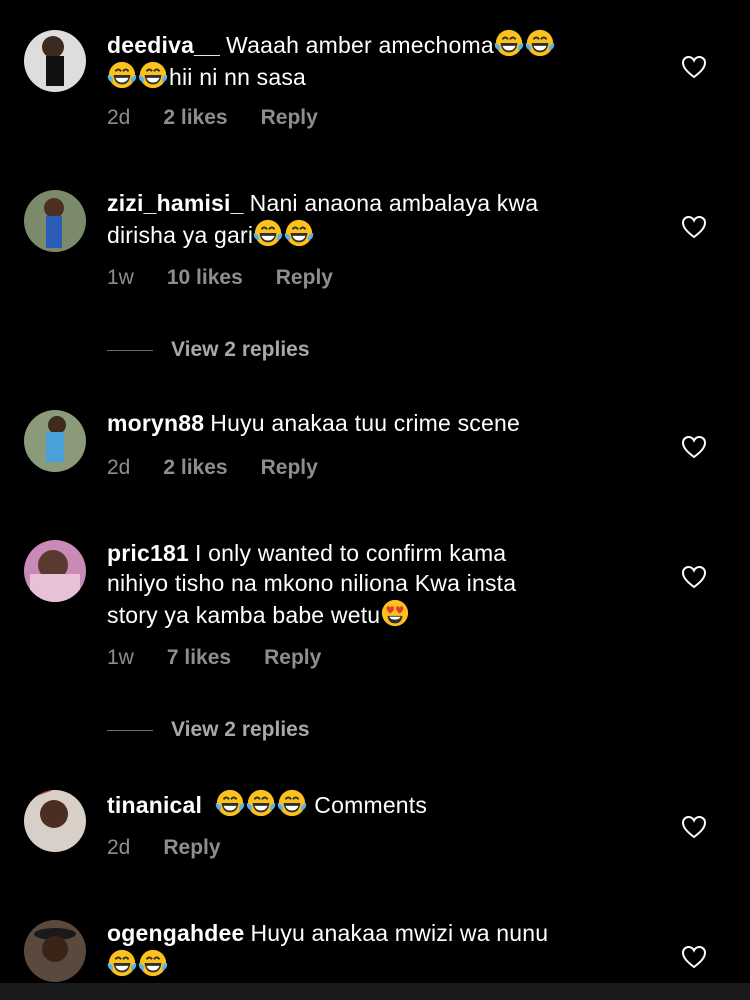  Describe the element at coordinates (155, 423) in the screenshot. I see `username: moryn88` at that location.